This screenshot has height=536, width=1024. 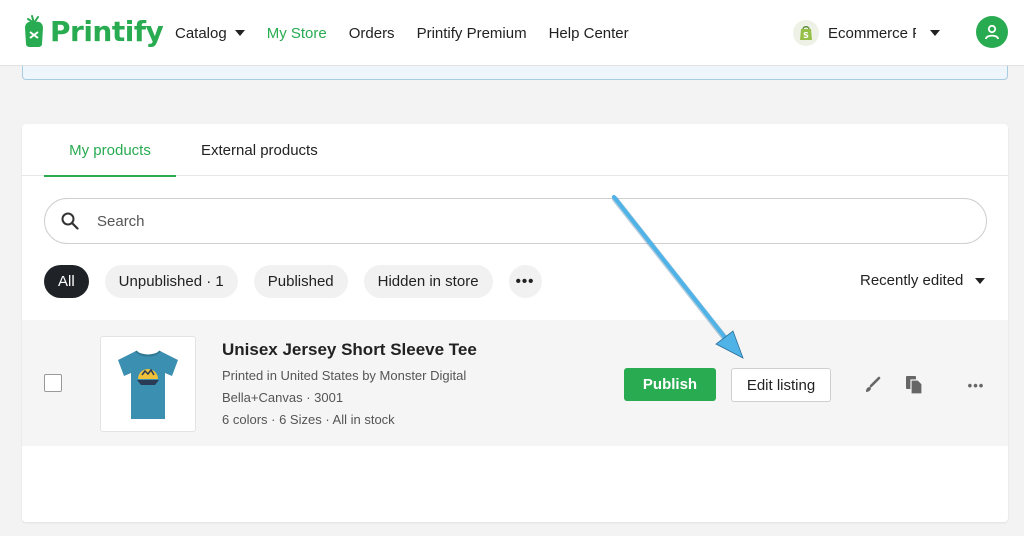 I want to click on search-icon, so click(x=70, y=221).